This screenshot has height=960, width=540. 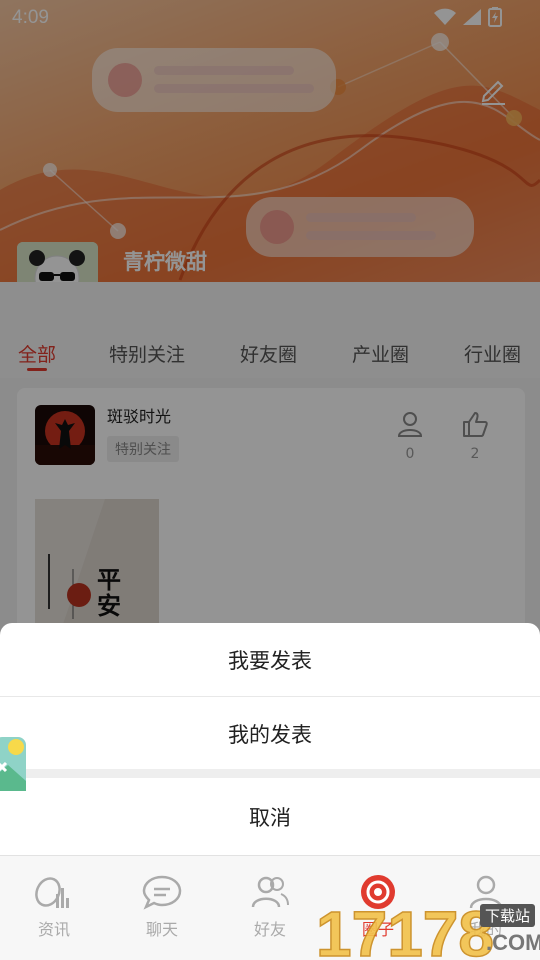 I want to click on chat-icon, so click(x=162, y=892).